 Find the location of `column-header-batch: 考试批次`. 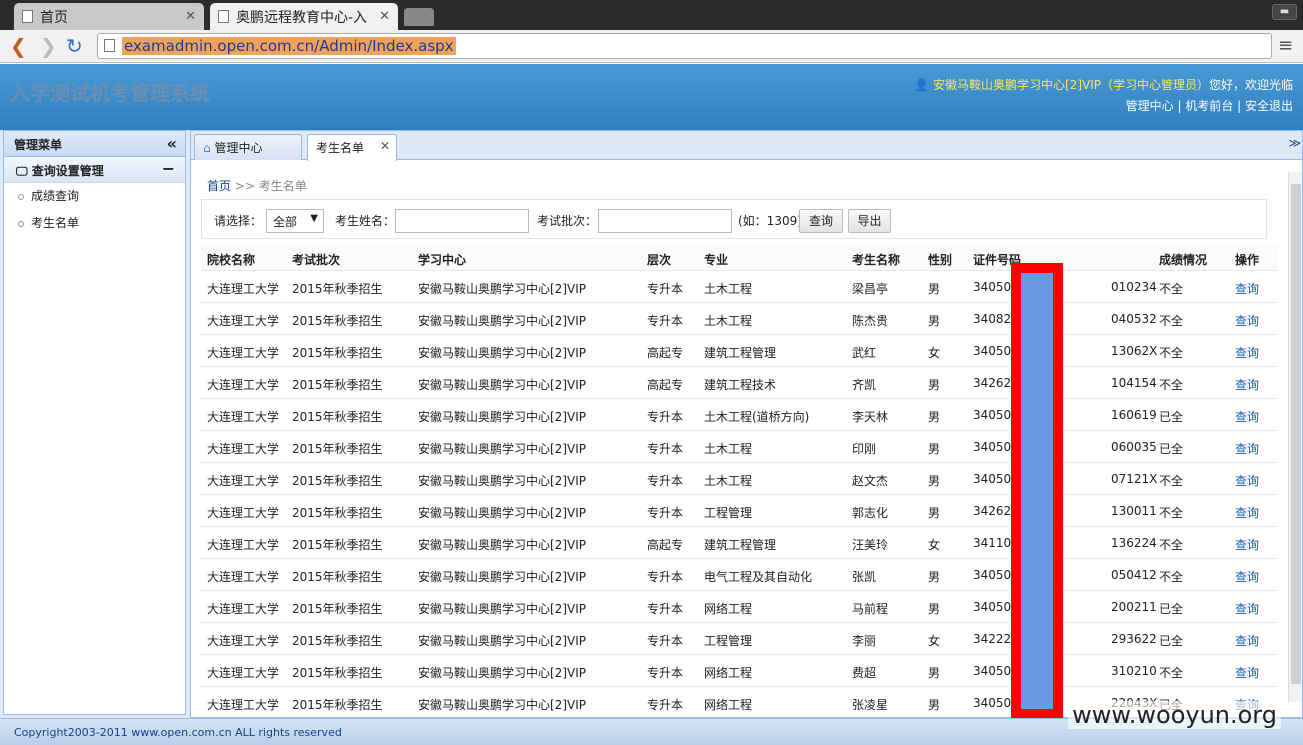

column-header-batch: 考试批次 is located at coordinates (316, 260).